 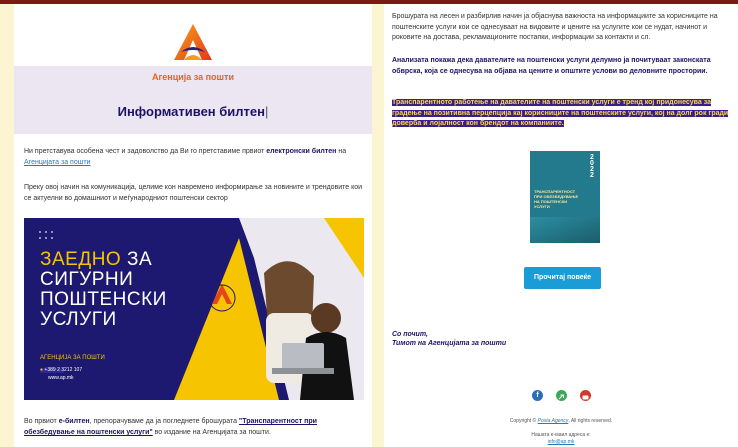 I want to click on banner-headline: ЗАЕДНО ЗА СИГУРНИ ПОШТЕНСКИ УСЛУГИ, so click(x=103, y=289).